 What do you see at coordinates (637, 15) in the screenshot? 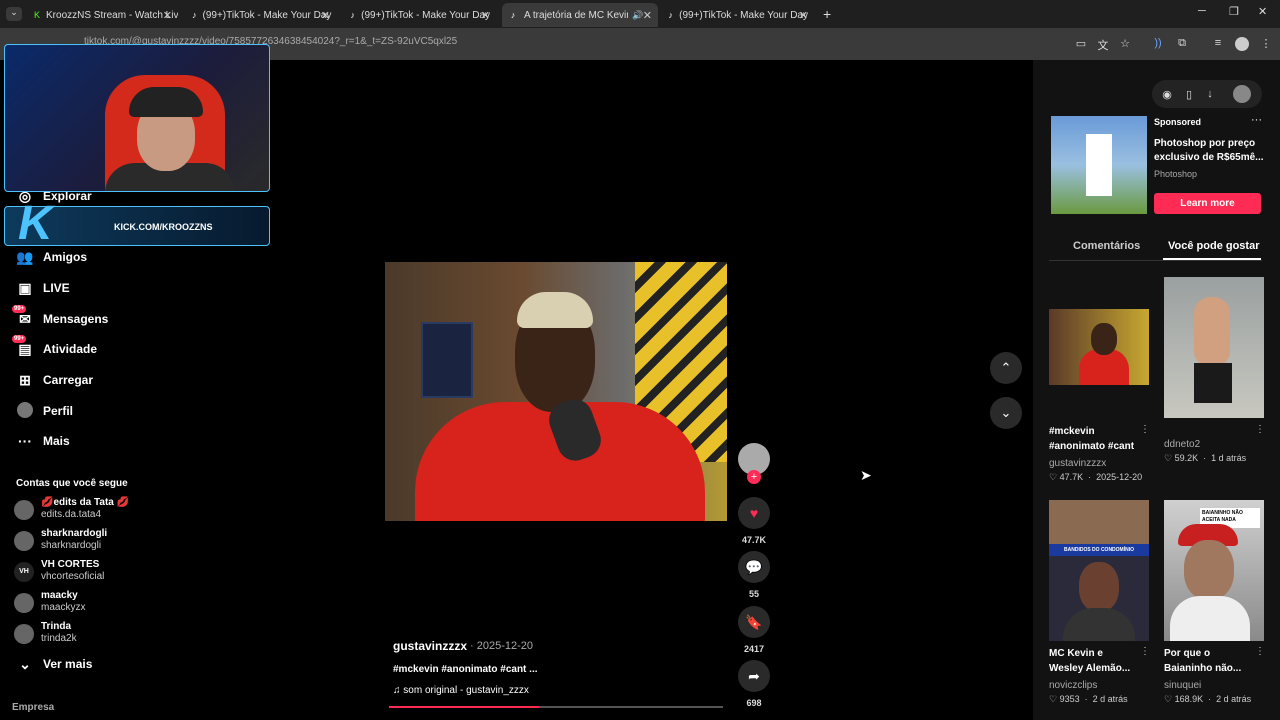
I see `speaker-icon: 🔊` at bounding box center [637, 15].